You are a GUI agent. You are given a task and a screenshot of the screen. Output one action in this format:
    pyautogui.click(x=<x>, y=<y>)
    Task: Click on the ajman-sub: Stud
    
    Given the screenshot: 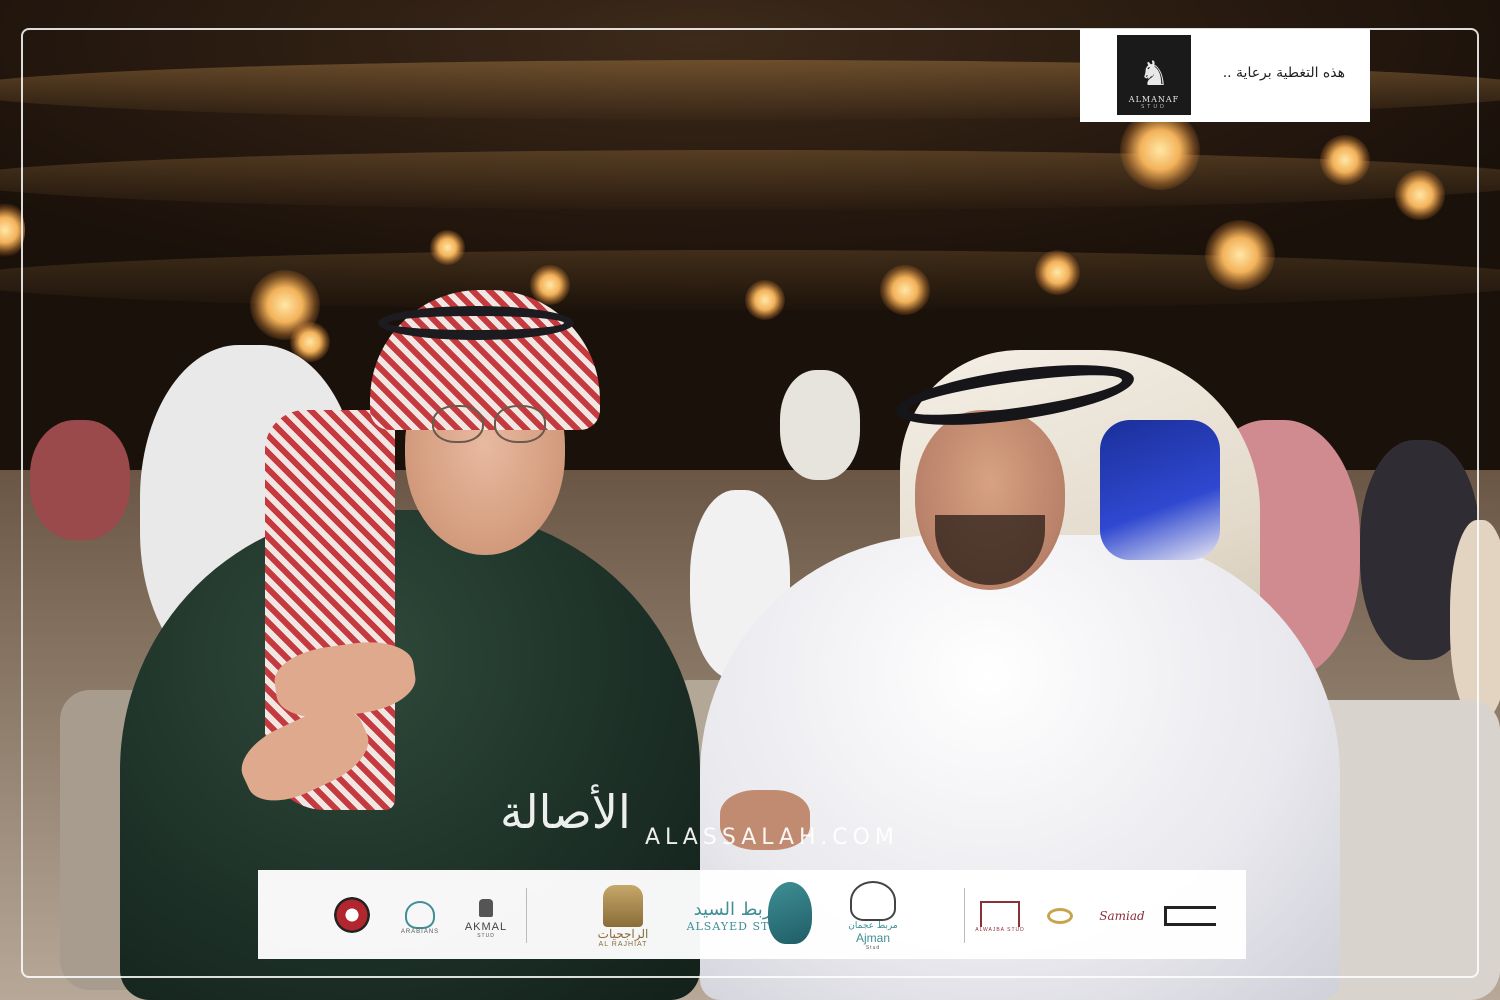 What is the action you would take?
    pyautogui.click(x=873, y=948)
    